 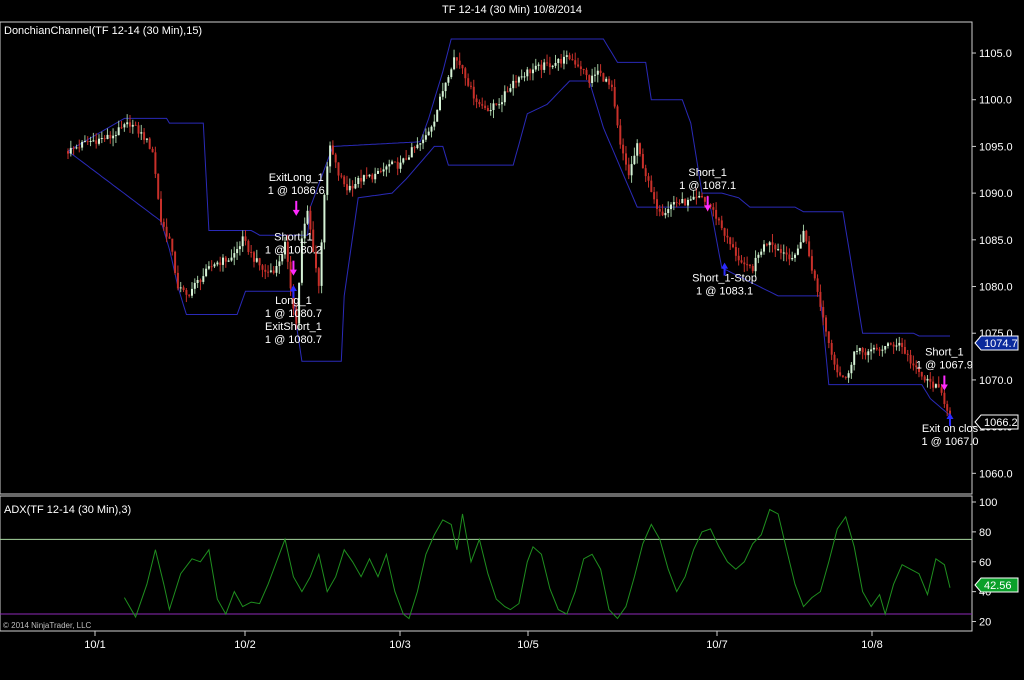 I want to click on adx-tick-label: 80, so click(x=985, y=533).